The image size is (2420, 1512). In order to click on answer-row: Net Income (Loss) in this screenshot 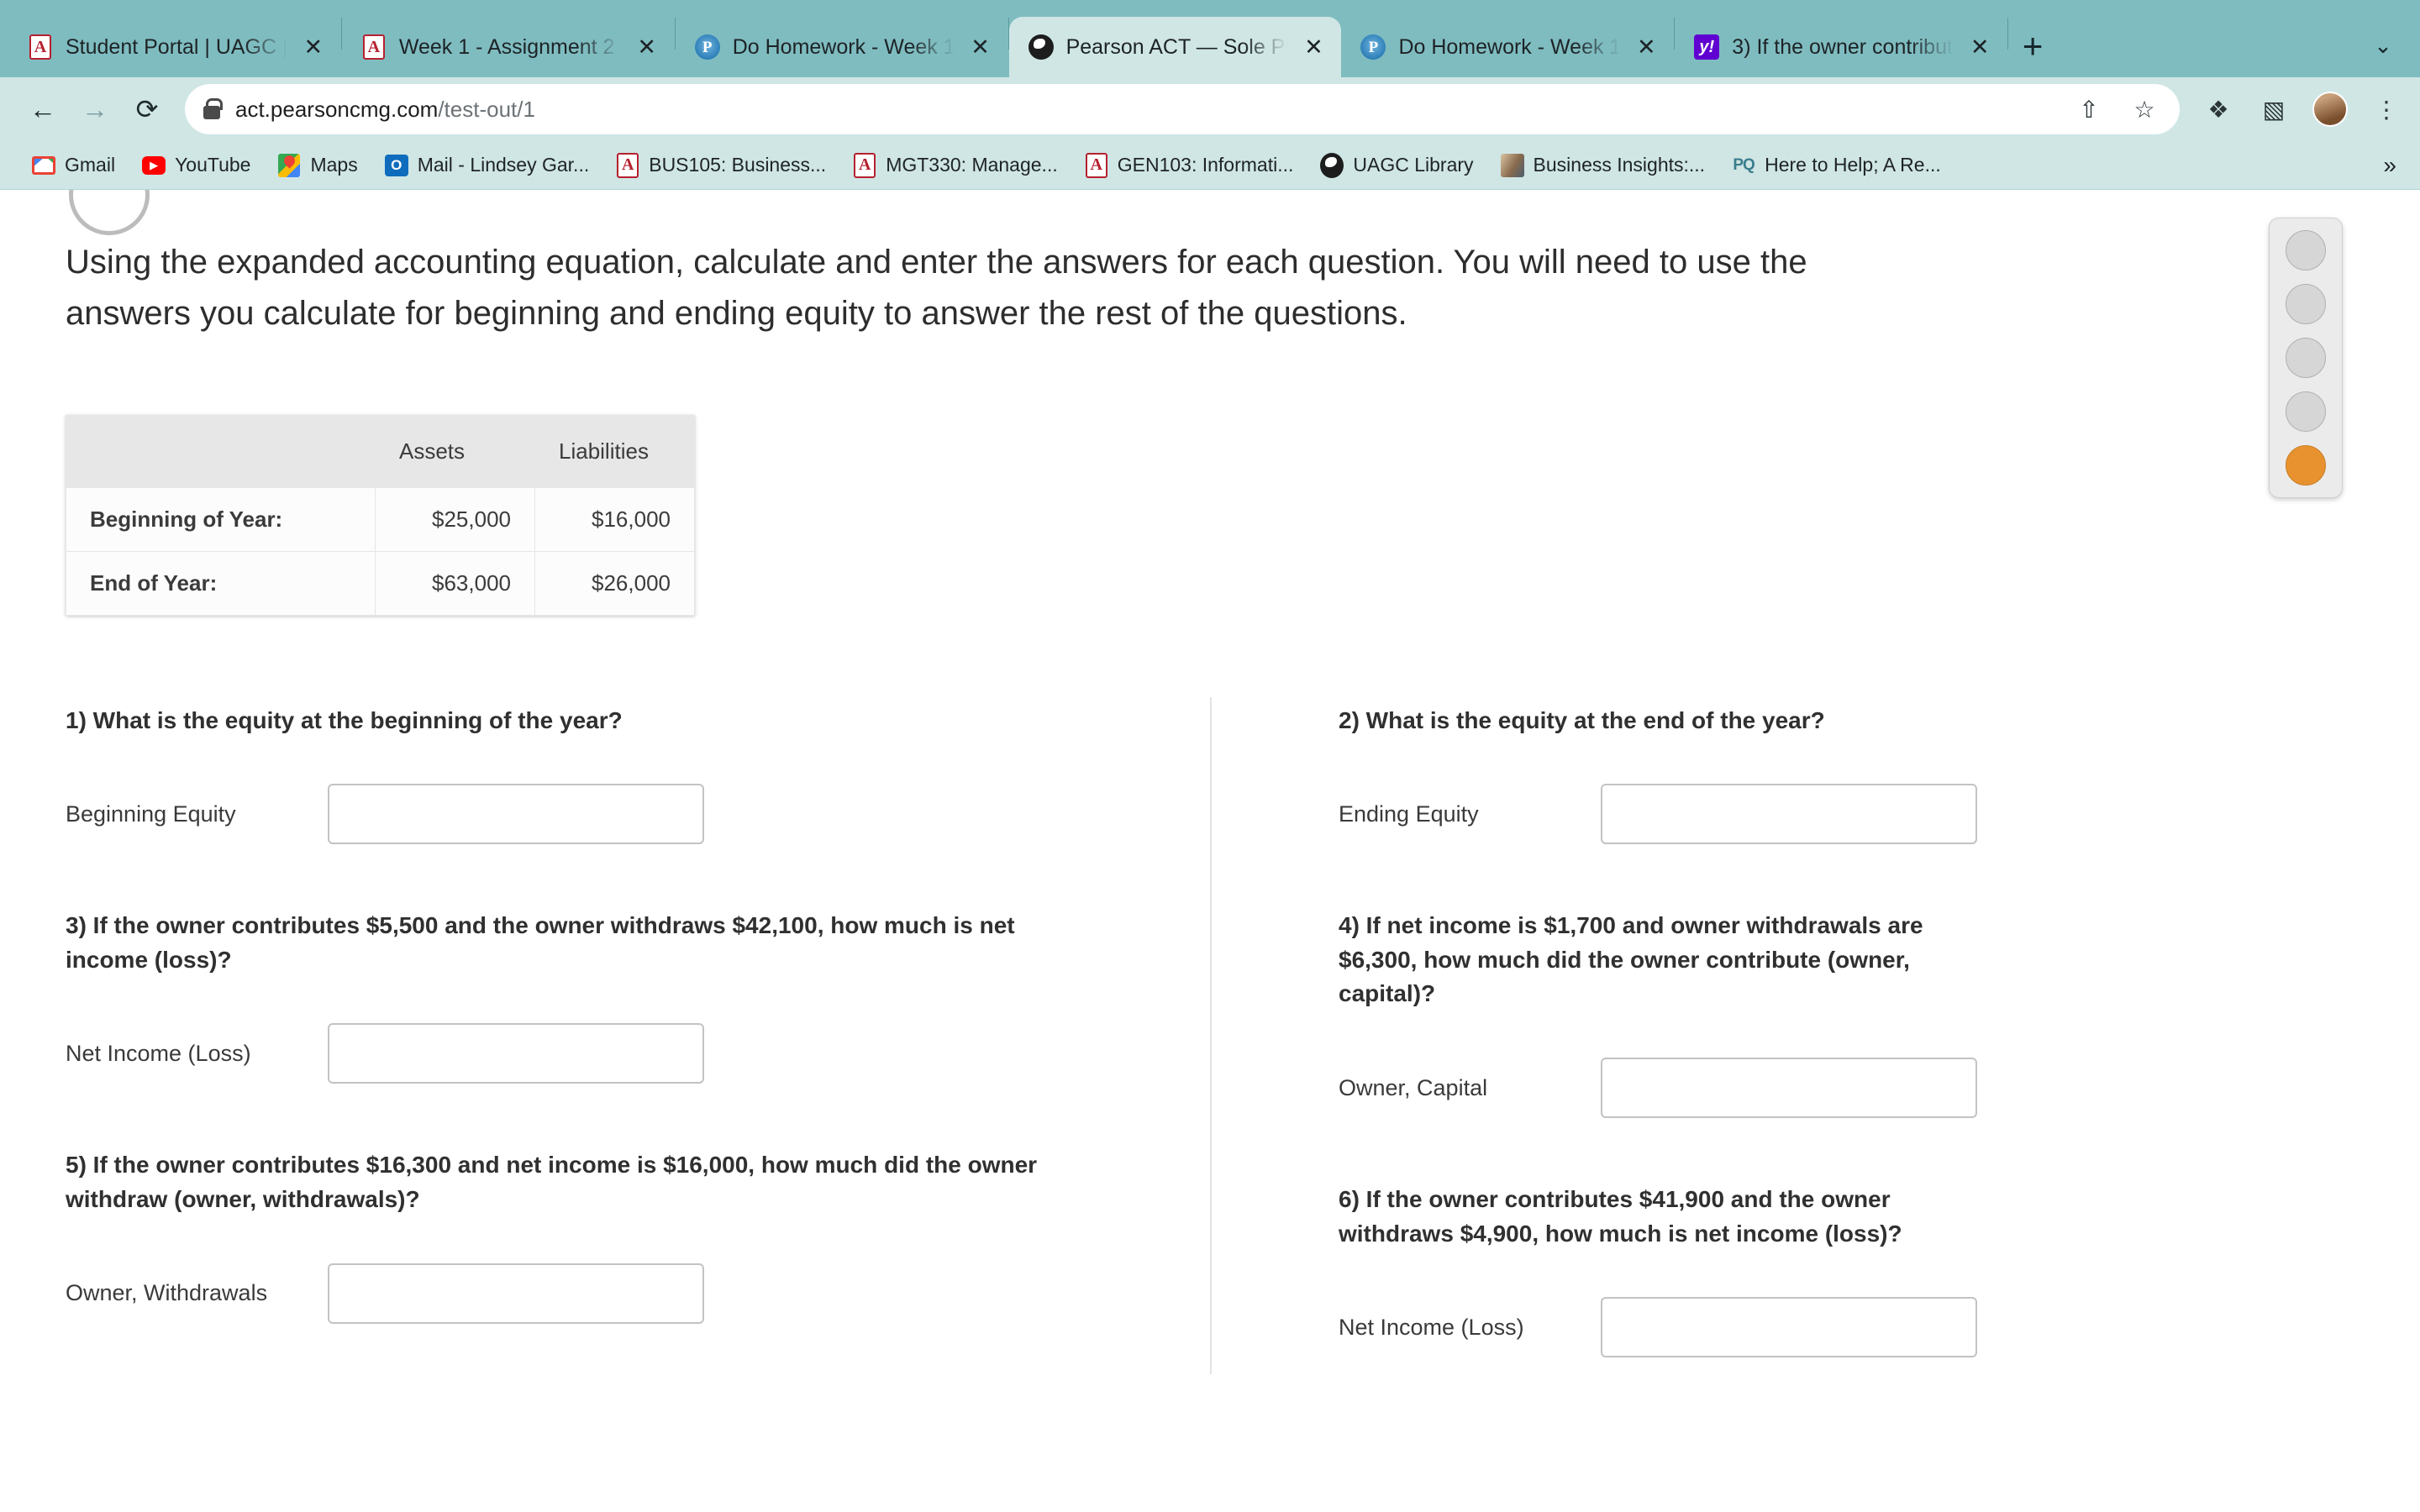, I will do `click(643, 1053)`.